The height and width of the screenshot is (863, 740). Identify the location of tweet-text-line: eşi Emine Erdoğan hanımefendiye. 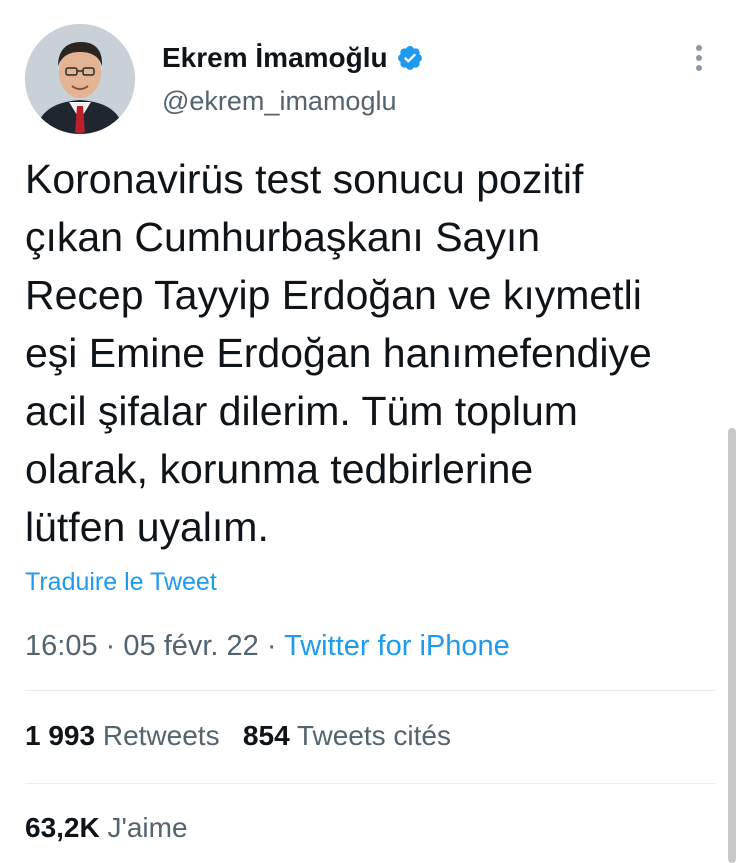
(338, 353).